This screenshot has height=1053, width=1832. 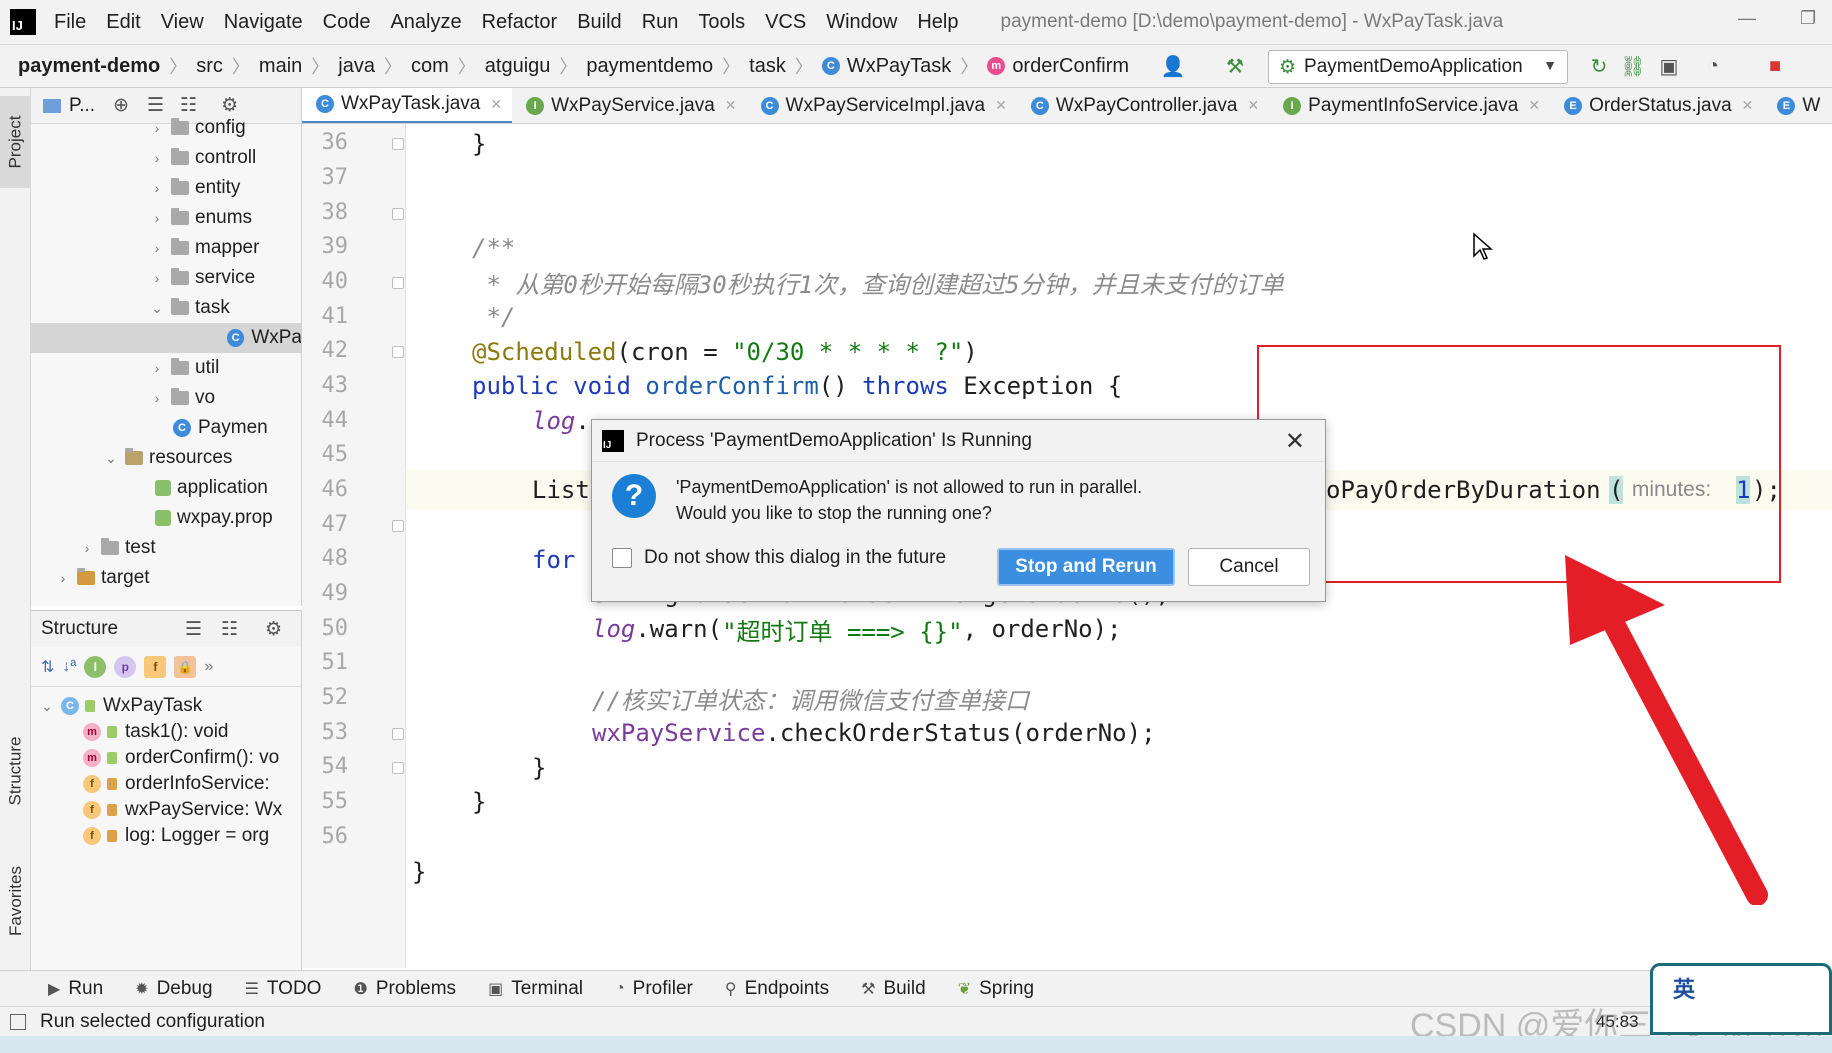 What do you see at coordinates (70, 22) in the screenshot?
I see `menu-file: File` at bounding box center [70, 22].